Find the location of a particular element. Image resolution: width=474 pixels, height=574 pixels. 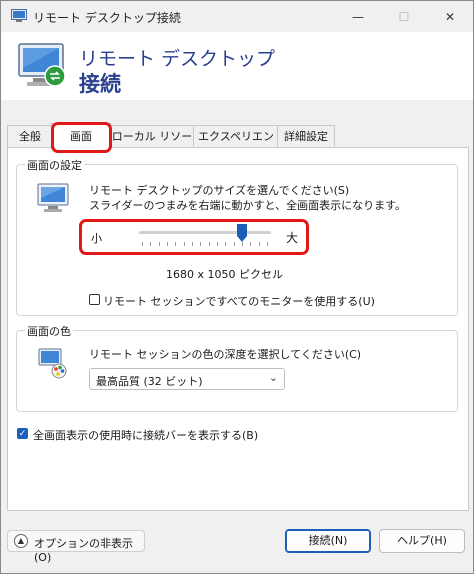

help-button: ヘルプ(H) is located at coordinates (422, 541).